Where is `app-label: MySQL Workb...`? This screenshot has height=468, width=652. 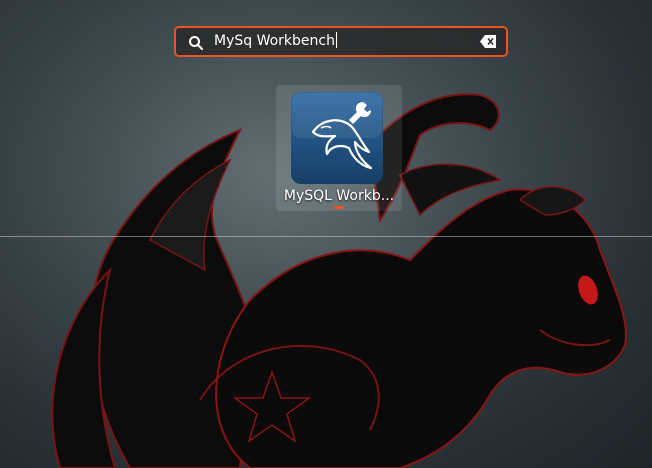 app-label: MySQL Workb... is located at coordinates (339, 196).